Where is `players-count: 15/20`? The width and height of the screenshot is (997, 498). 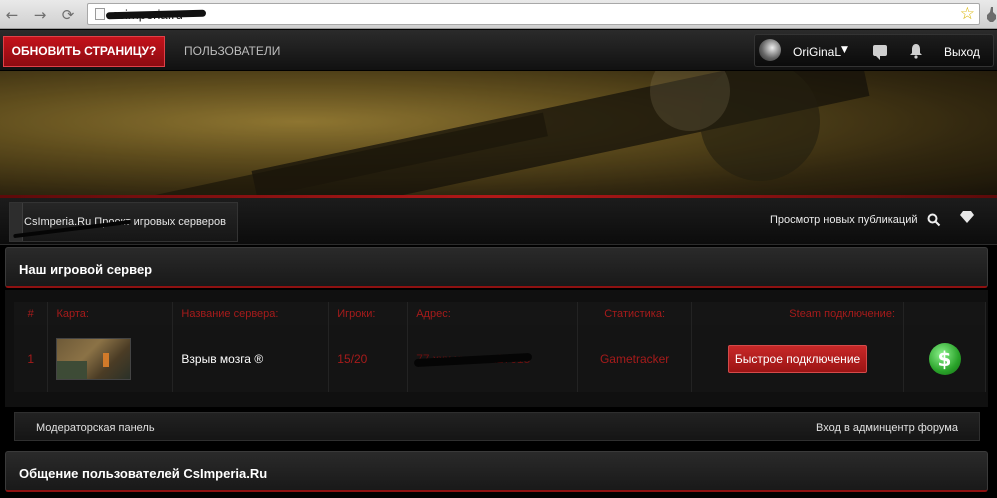 players-count: 15/20 is located at coordinates (368, 358).